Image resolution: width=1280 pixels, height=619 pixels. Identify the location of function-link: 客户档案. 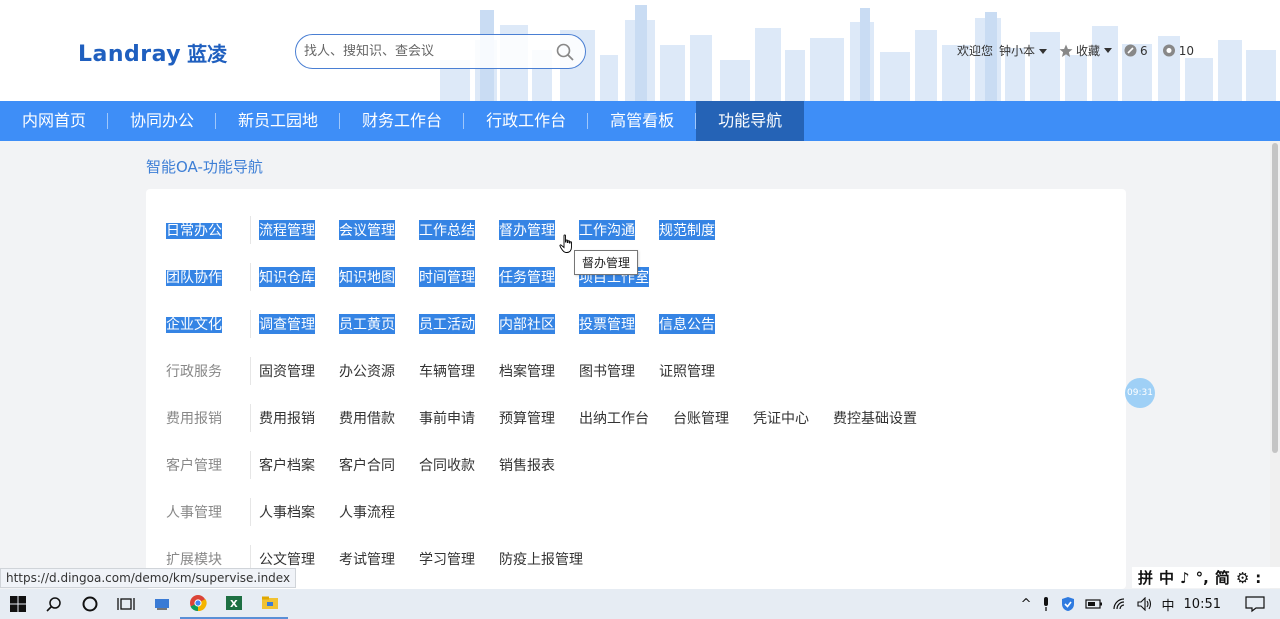
(287, 465).